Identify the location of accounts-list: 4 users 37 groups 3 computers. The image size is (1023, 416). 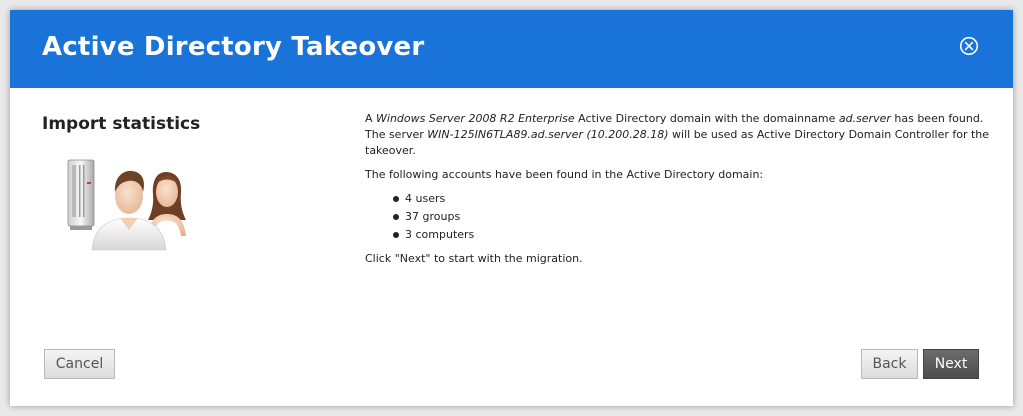
(680, 217).